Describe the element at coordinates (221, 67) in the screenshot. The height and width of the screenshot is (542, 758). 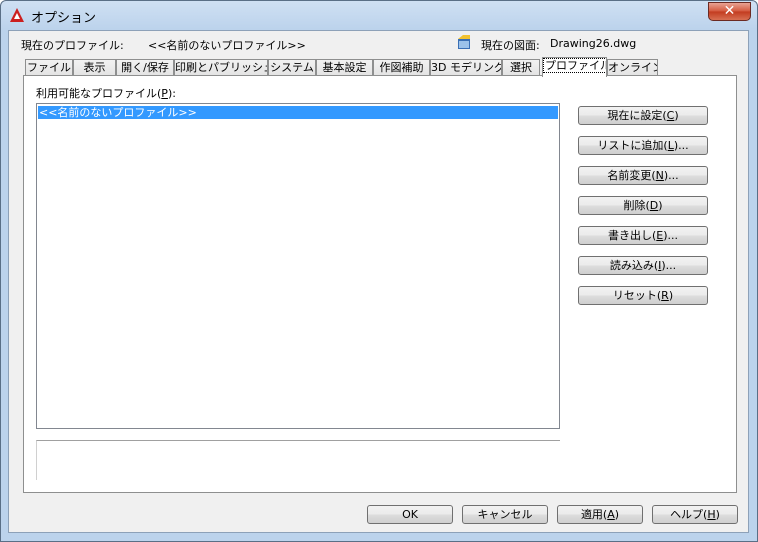
I see `tab-plot-publish: 印刷とパブリッシュ` at that location.